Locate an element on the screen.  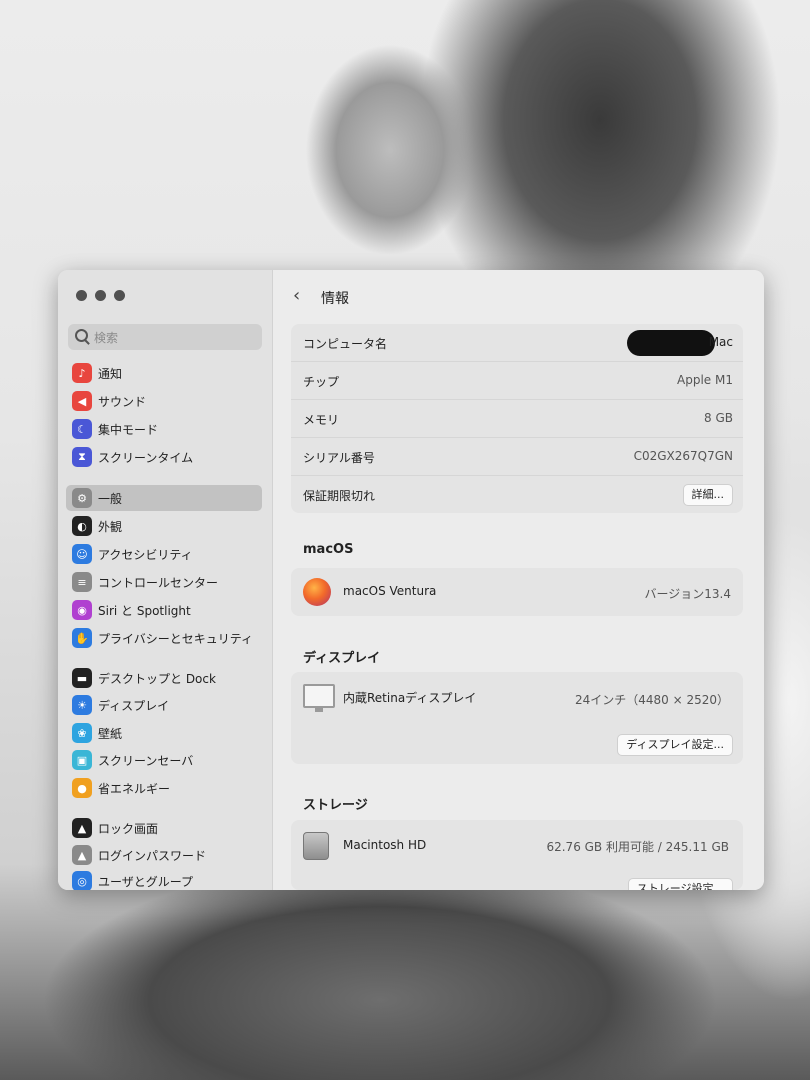
title-bar: ‹ 情報 is located at coordinates (518, 296).